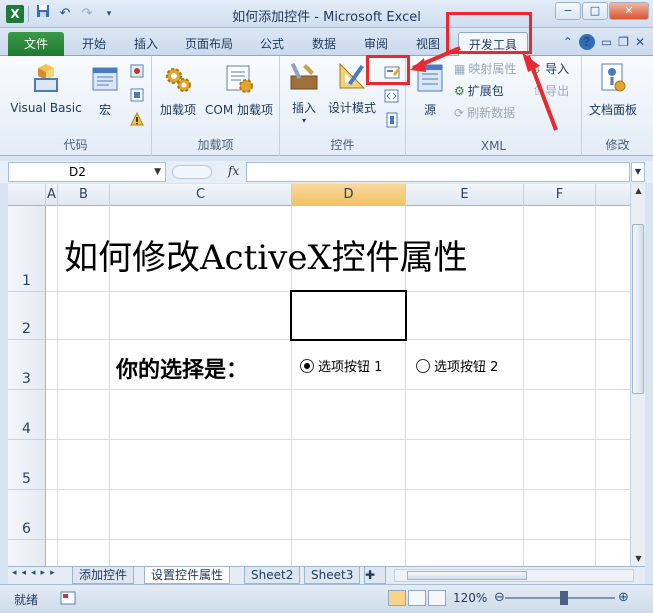  I want to click on annotation-arrows, so click(484, 88).